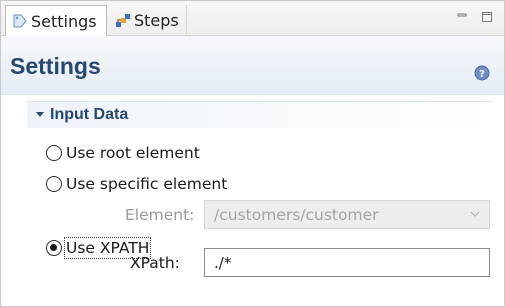  I want to click on radio-use-specific-element: Use specific element, so click(136, 184).